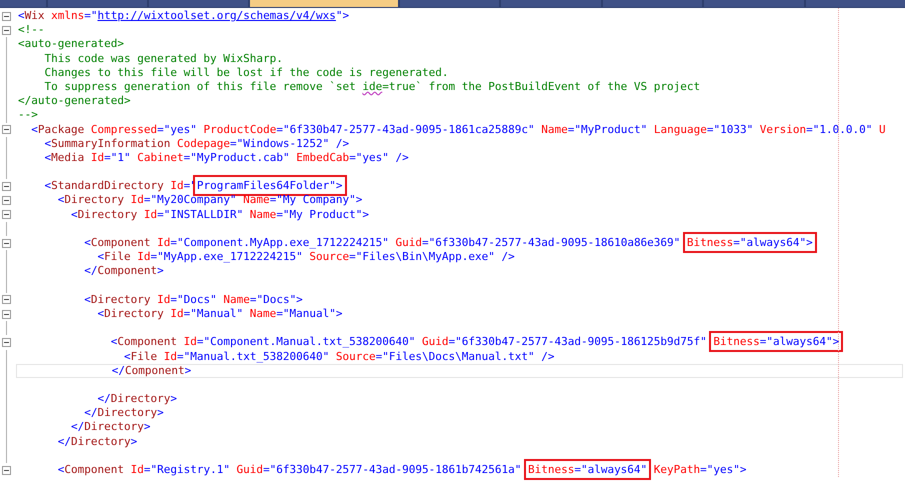 Image resolution: width=905 pixels, height=485 pixels. I want to click on code-text: This code was generated by WixSharp., so click(163, 58).